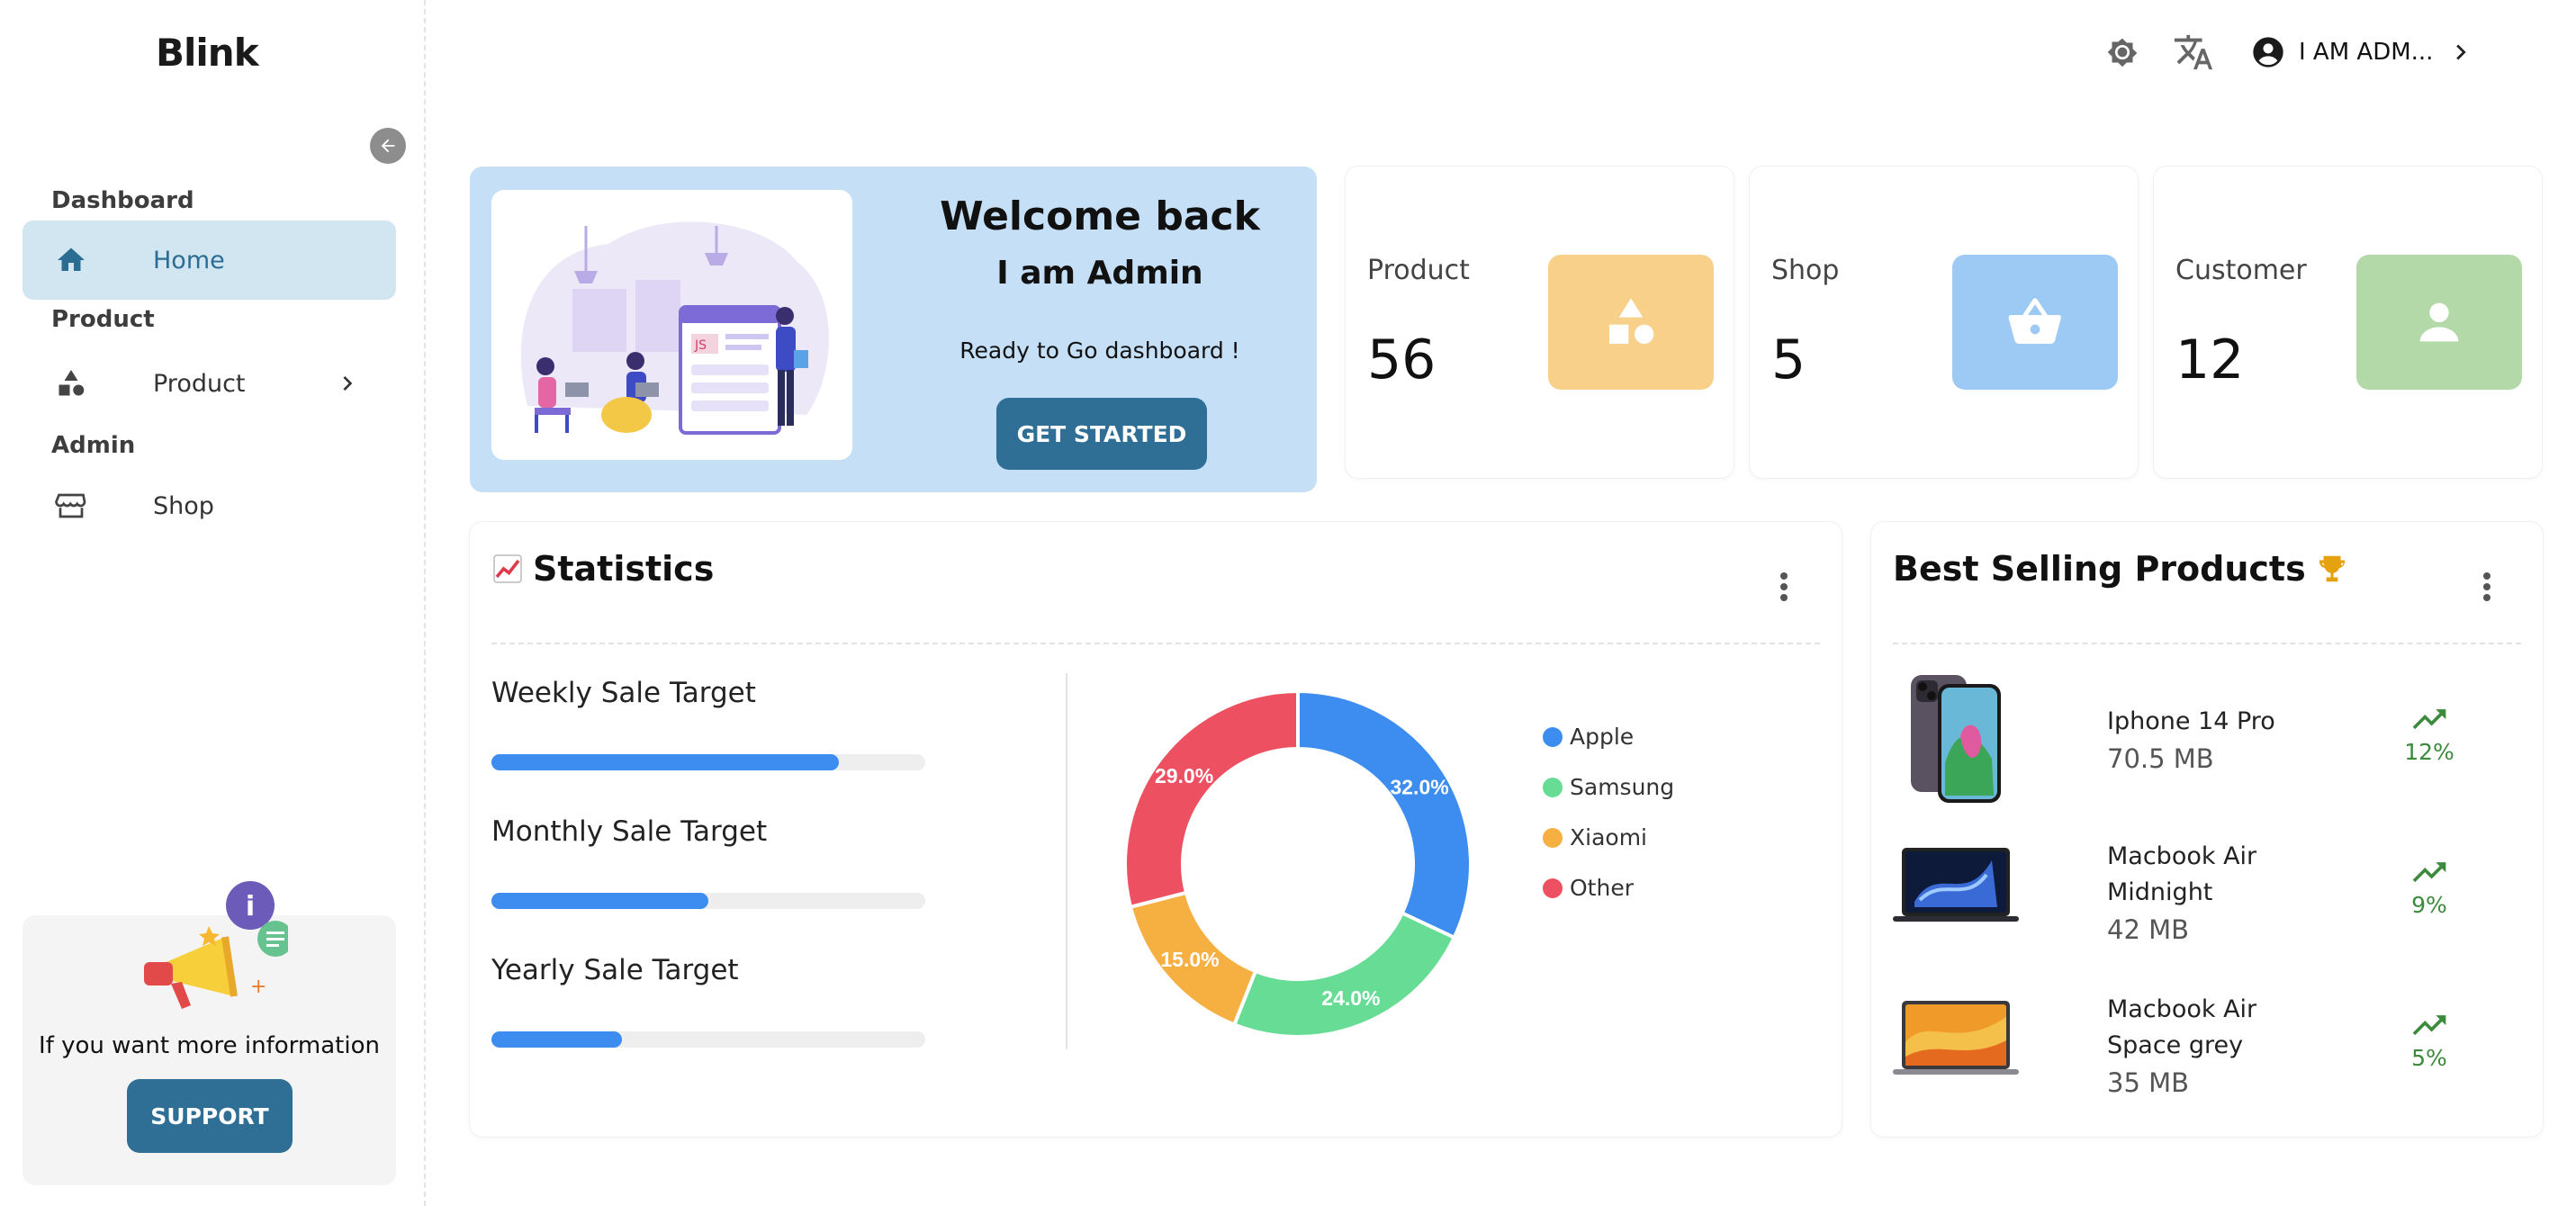  What do you see at coordinates (71, 260) in the screenshot?
I see `home-icon` at bounding box center [71, 260].